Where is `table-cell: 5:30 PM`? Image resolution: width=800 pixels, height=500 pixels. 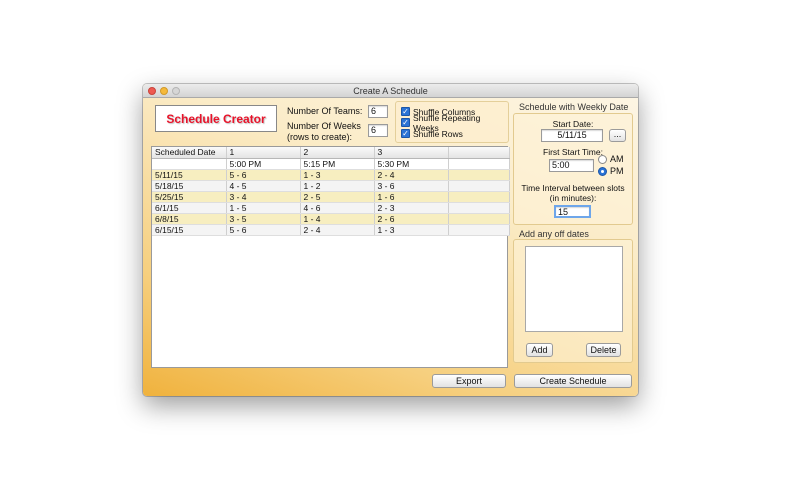 table-cell: 5:30 PM is located at coordinates (411, 164).